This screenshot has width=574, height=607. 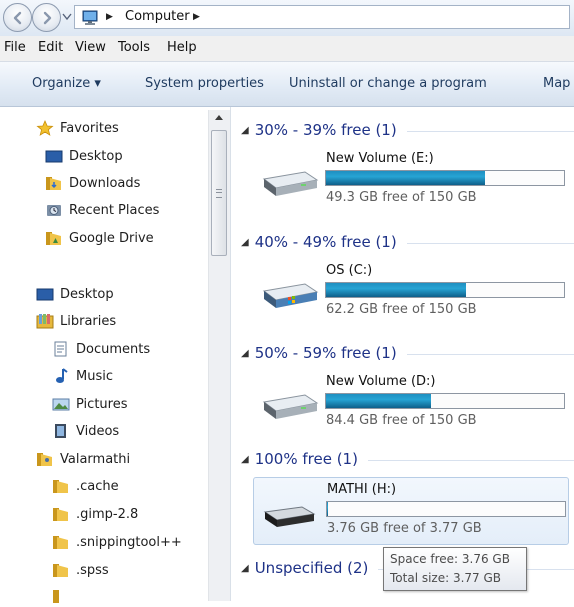 What do you see at coordinates (157, 16) in the screenshot?
I see `breadcrumb-computer: Computer` at bounding box center [157, 16].